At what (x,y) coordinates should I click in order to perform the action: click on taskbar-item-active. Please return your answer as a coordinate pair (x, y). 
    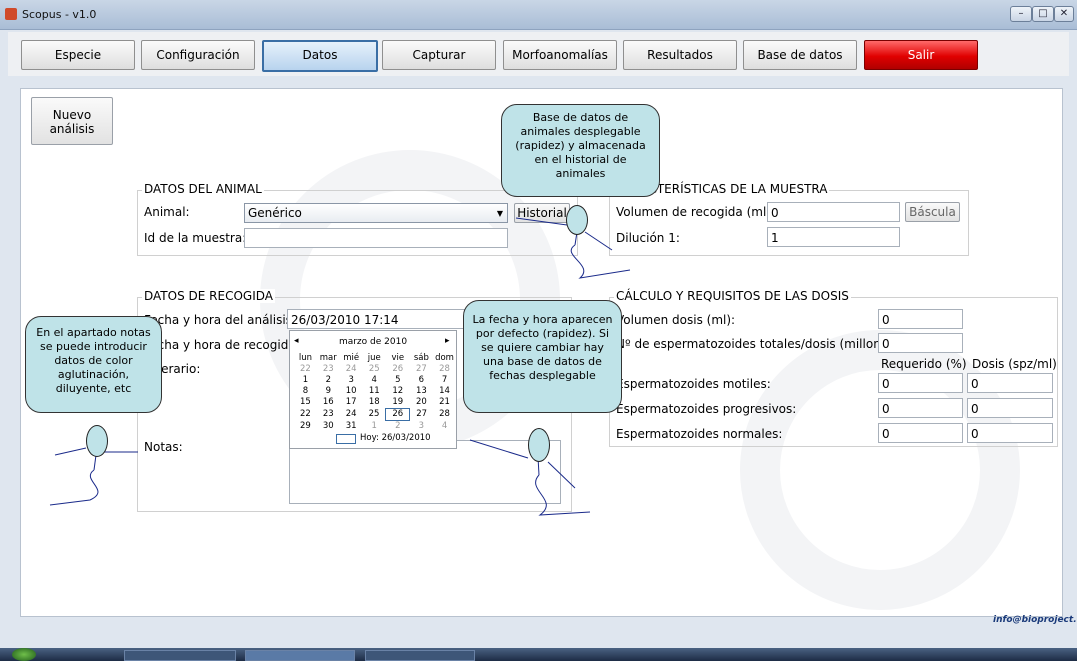
    Looking at the image, I should click on (300, 655).